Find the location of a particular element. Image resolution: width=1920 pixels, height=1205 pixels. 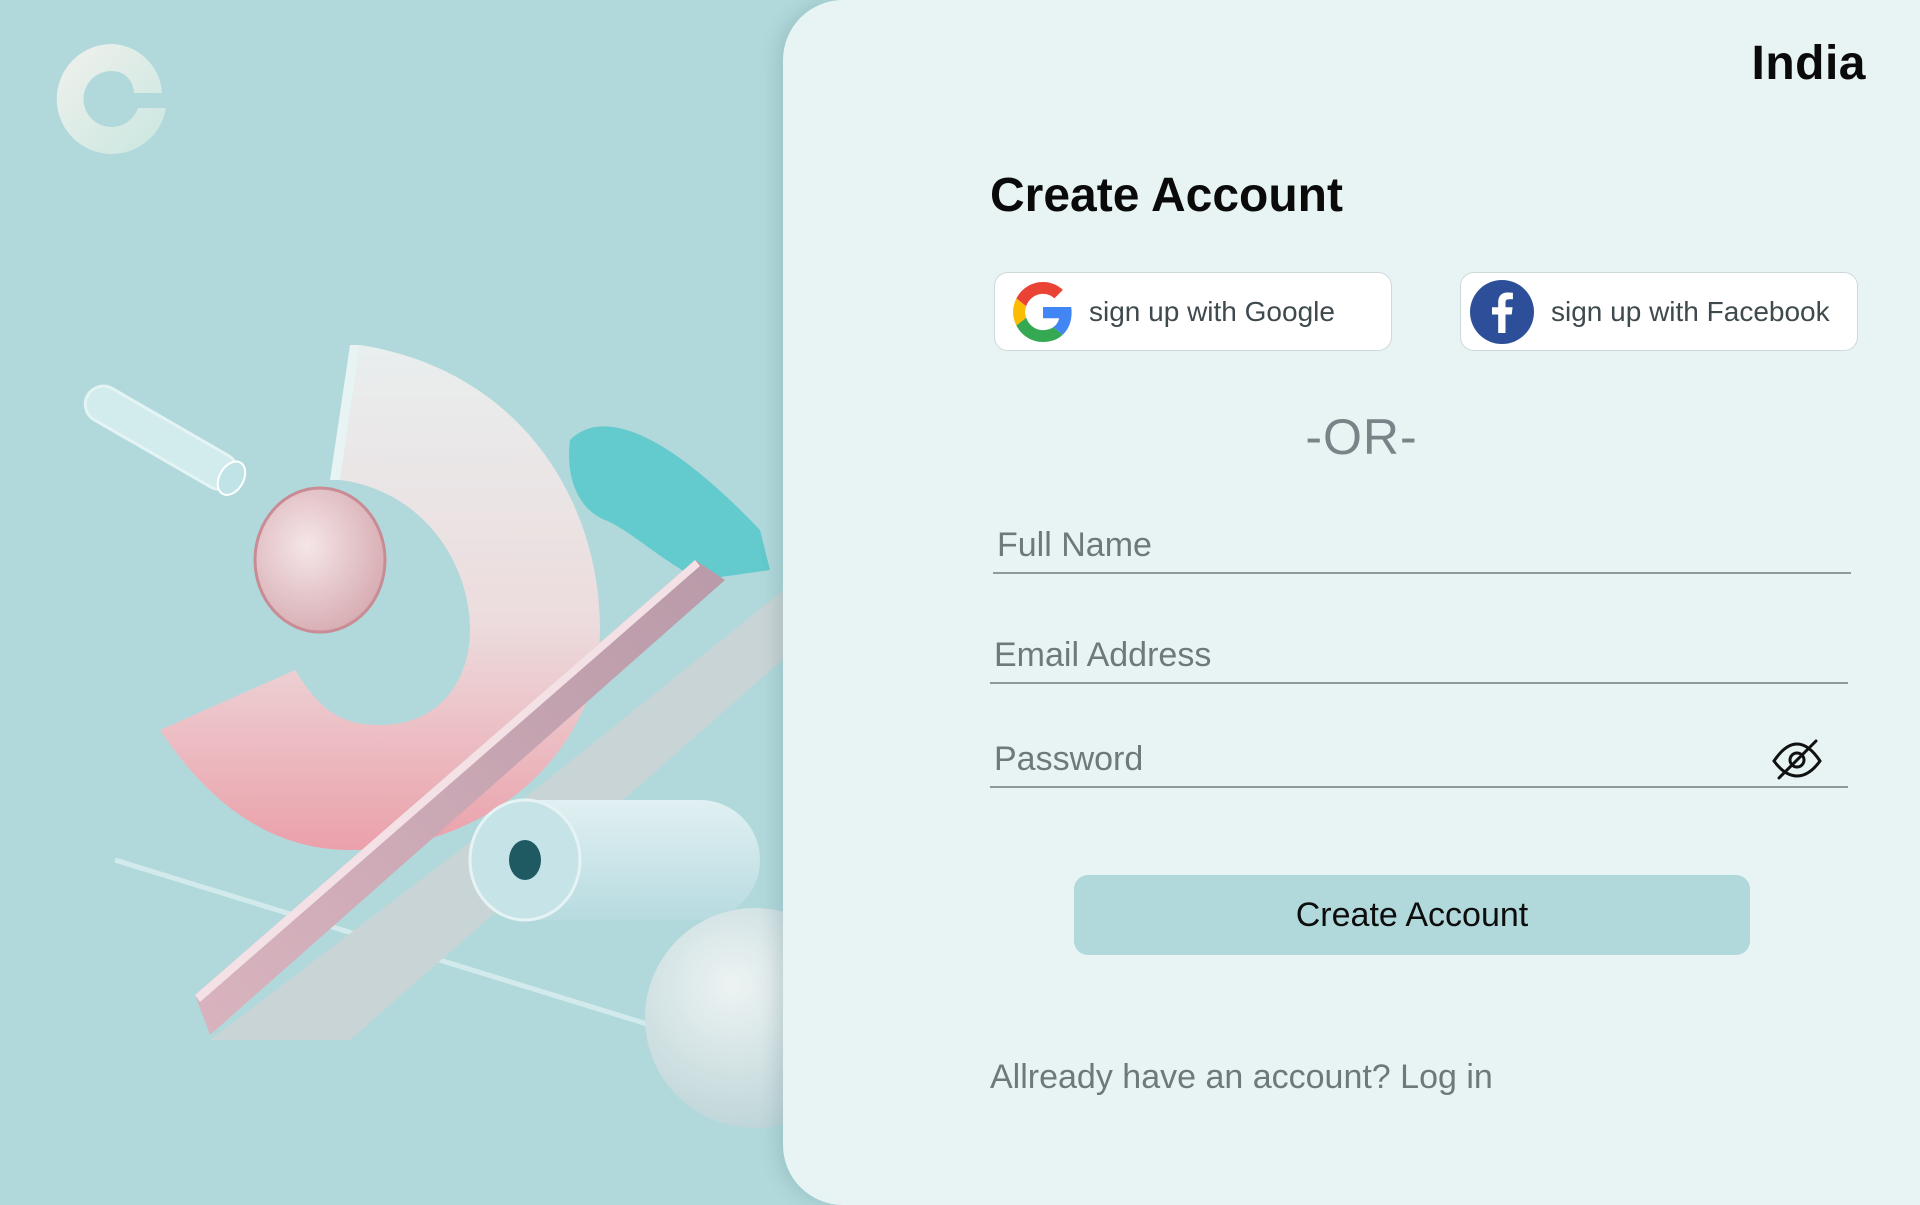

eye-off-icon is located at coordinates (1797, 759).